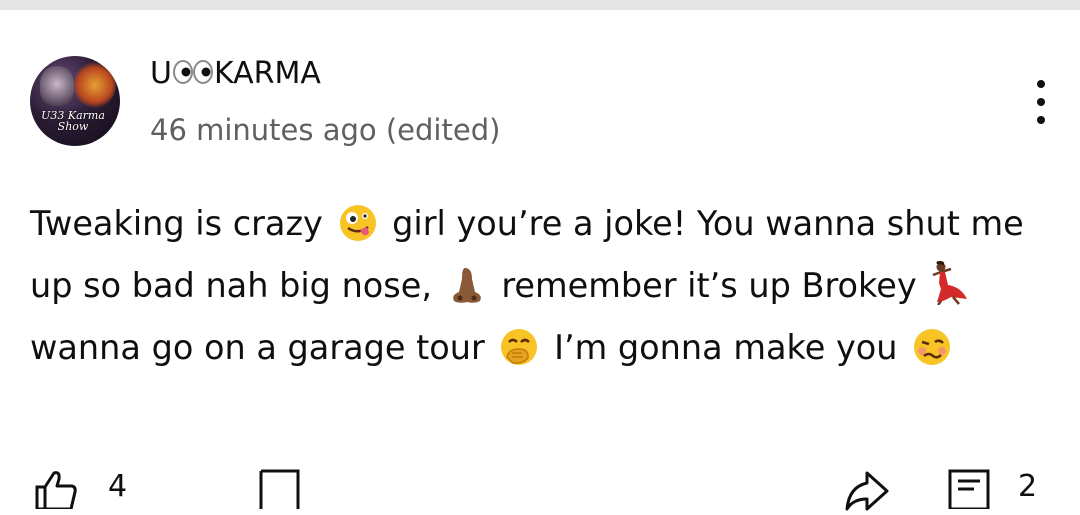 The image size is (1080, 515). I want to click on comment-body-text: Tweaking is crazy, so click(176, 223).